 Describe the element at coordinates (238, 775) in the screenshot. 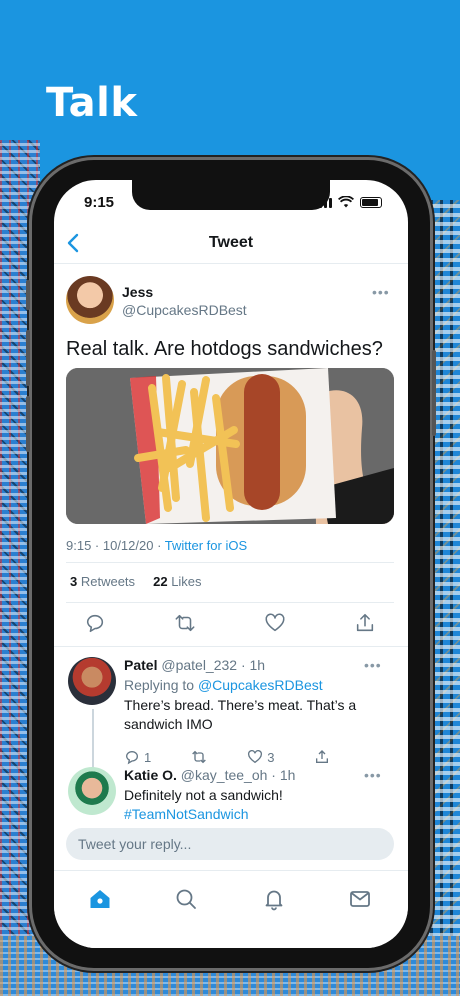

I see `reply-author-handle: @kay_tee_oh · 1h` at that location.